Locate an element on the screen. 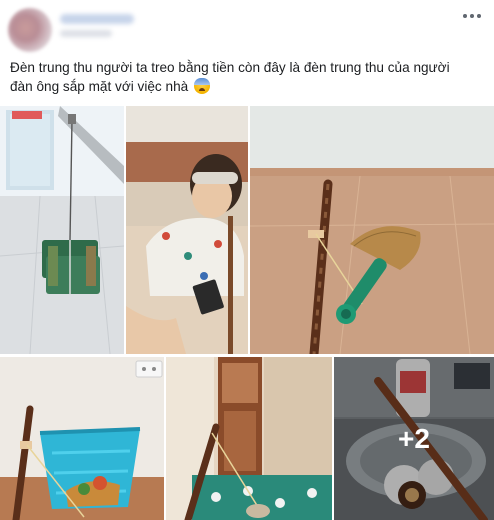 This screenshot has width=494, height=520. author-name-blurred is located at coordinates (97, 19).